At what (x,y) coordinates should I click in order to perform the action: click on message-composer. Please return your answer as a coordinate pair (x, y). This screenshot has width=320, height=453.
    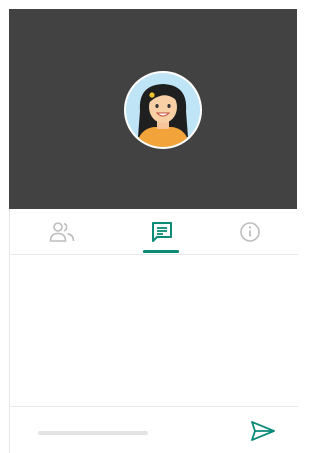
    Looking at the image, I should click on (154, 429).